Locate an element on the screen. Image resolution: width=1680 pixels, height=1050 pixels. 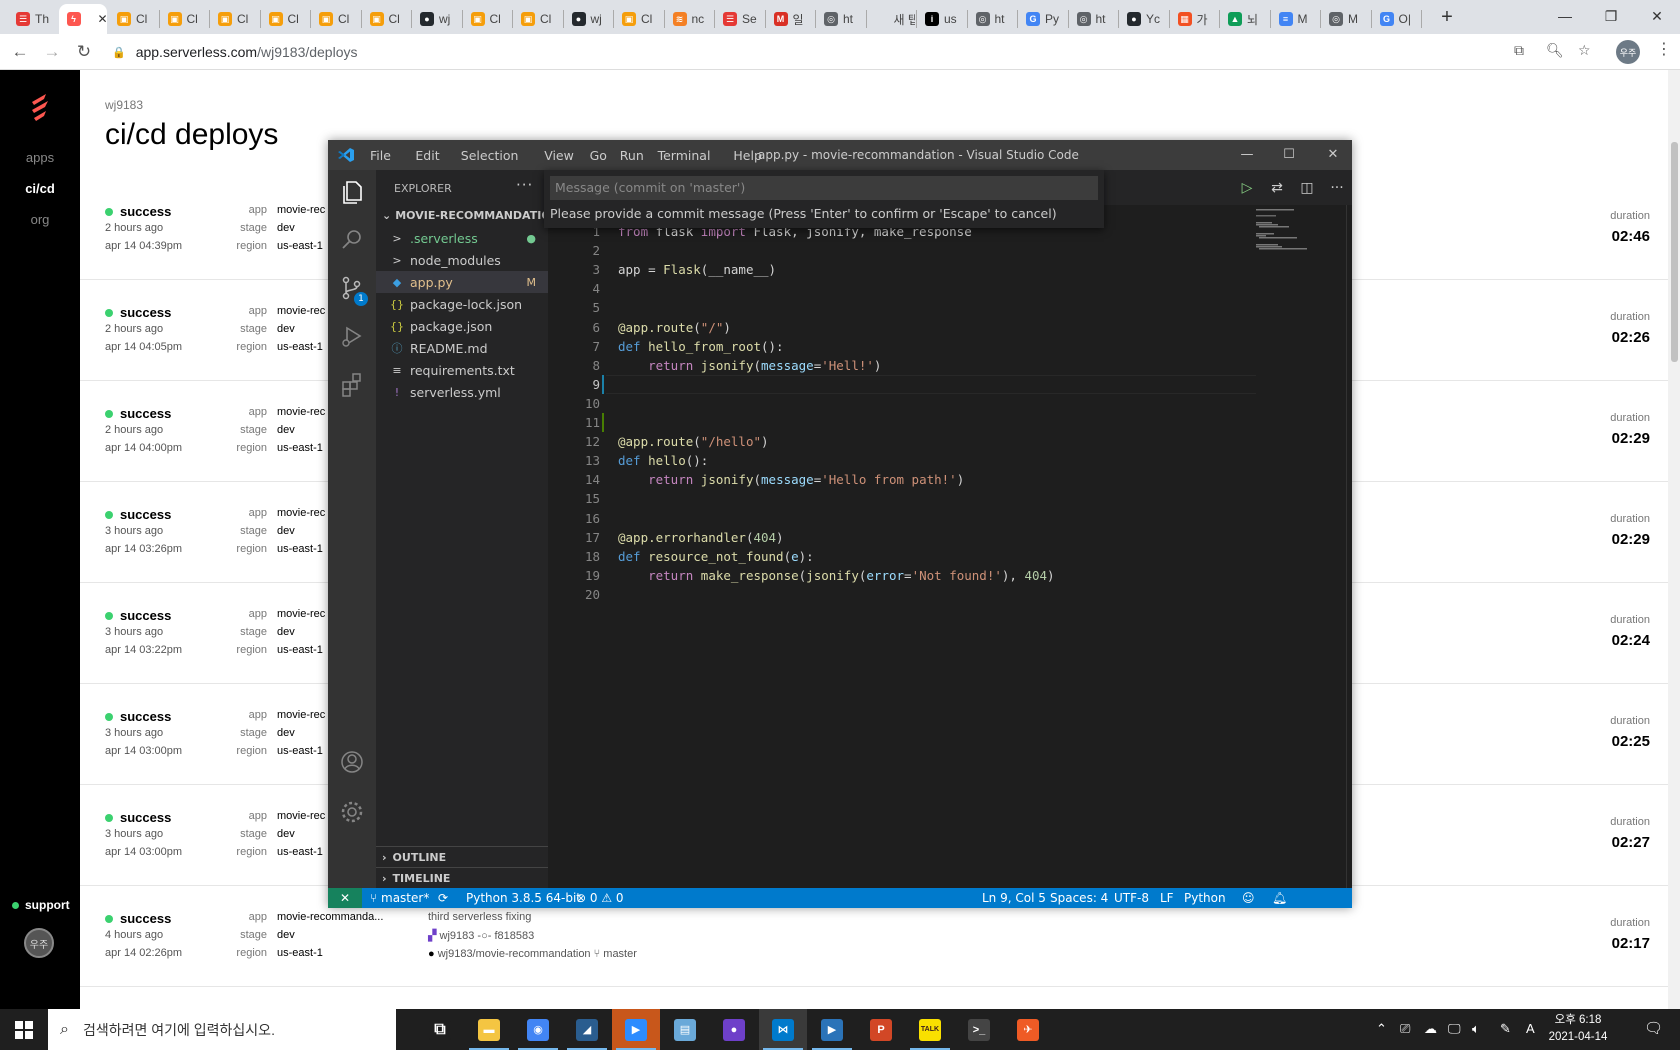
browser-tab: ≋ nc is located at coordinates (689, 19).